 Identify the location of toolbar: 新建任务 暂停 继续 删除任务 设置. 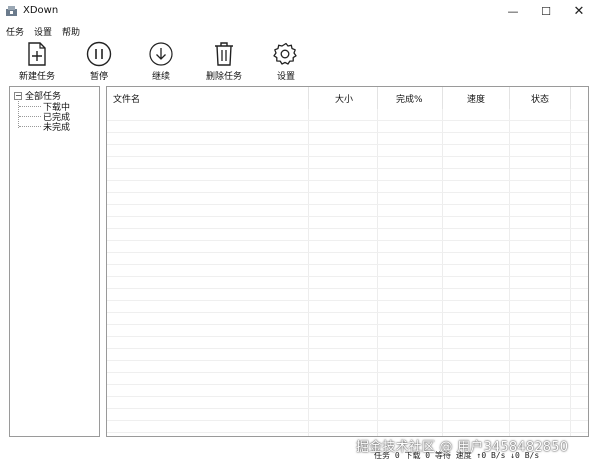
(300, 60).